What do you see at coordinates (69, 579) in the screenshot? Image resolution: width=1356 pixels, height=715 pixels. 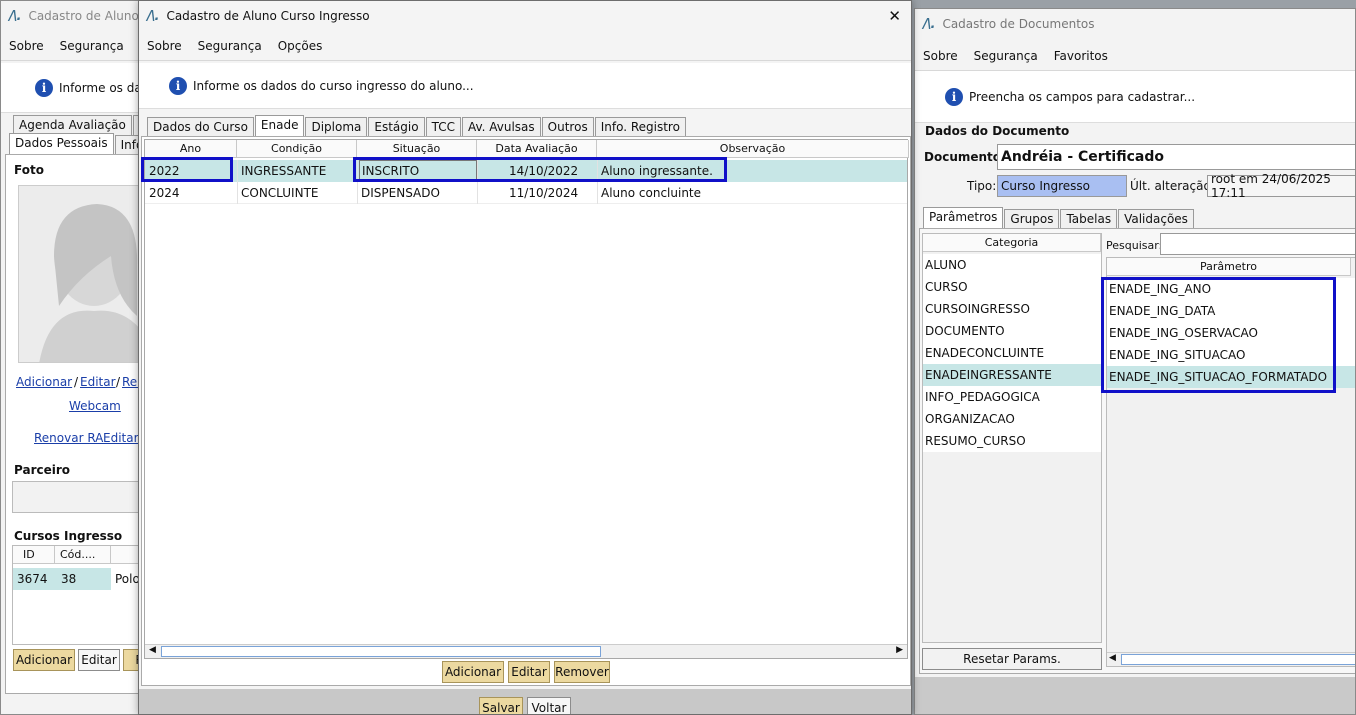 I see `cell-cod: 38` at bounding box center [69, 579].